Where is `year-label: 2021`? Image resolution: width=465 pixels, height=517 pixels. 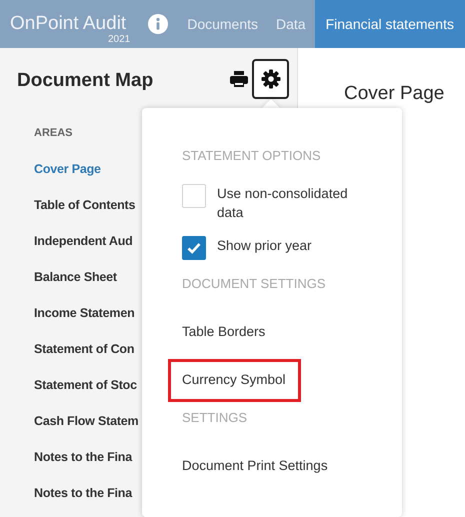 year-label: 2021 is located at coordinates (119, 40).